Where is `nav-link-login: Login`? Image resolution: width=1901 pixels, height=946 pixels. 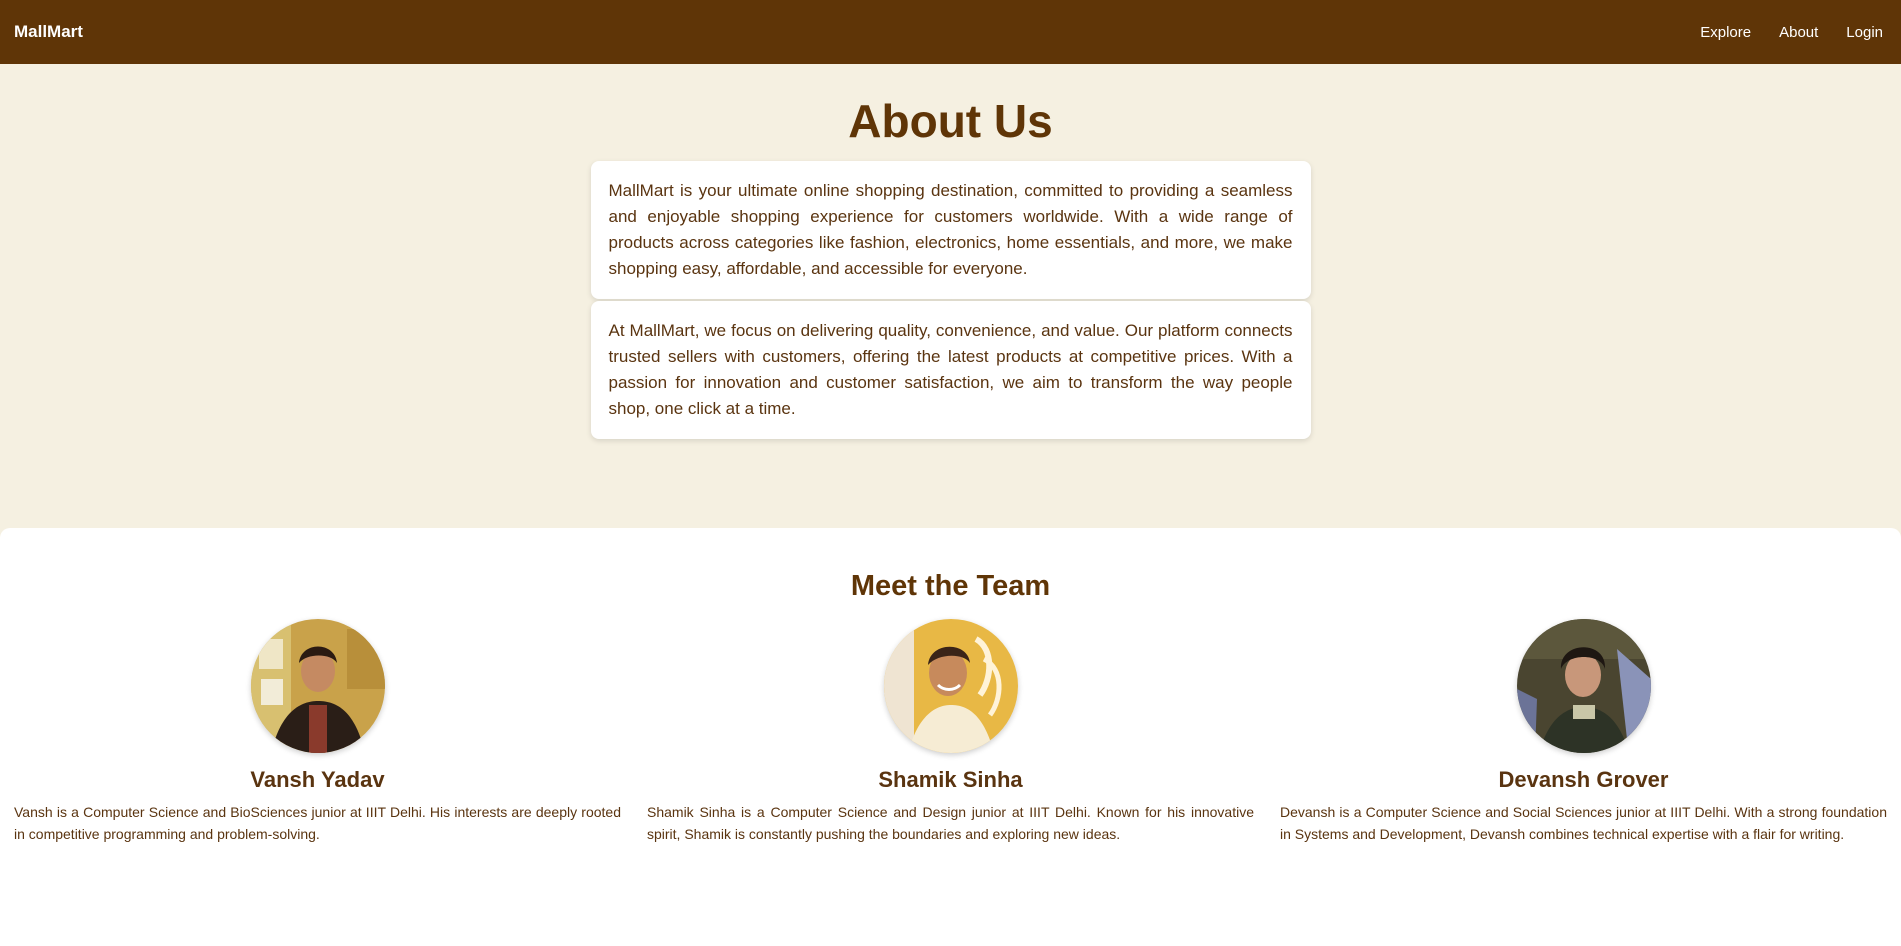 nav-link-login: Login is located at coordinates (1864, 32).